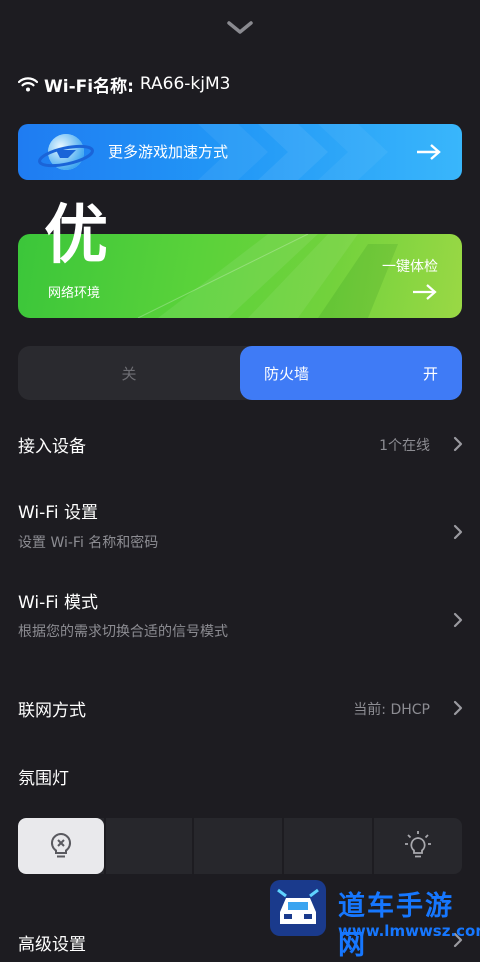  Describe the element at coordinates (168, 152) in the screenshot. I see `game-boost-text: 更多游戏加速方式` at that location.